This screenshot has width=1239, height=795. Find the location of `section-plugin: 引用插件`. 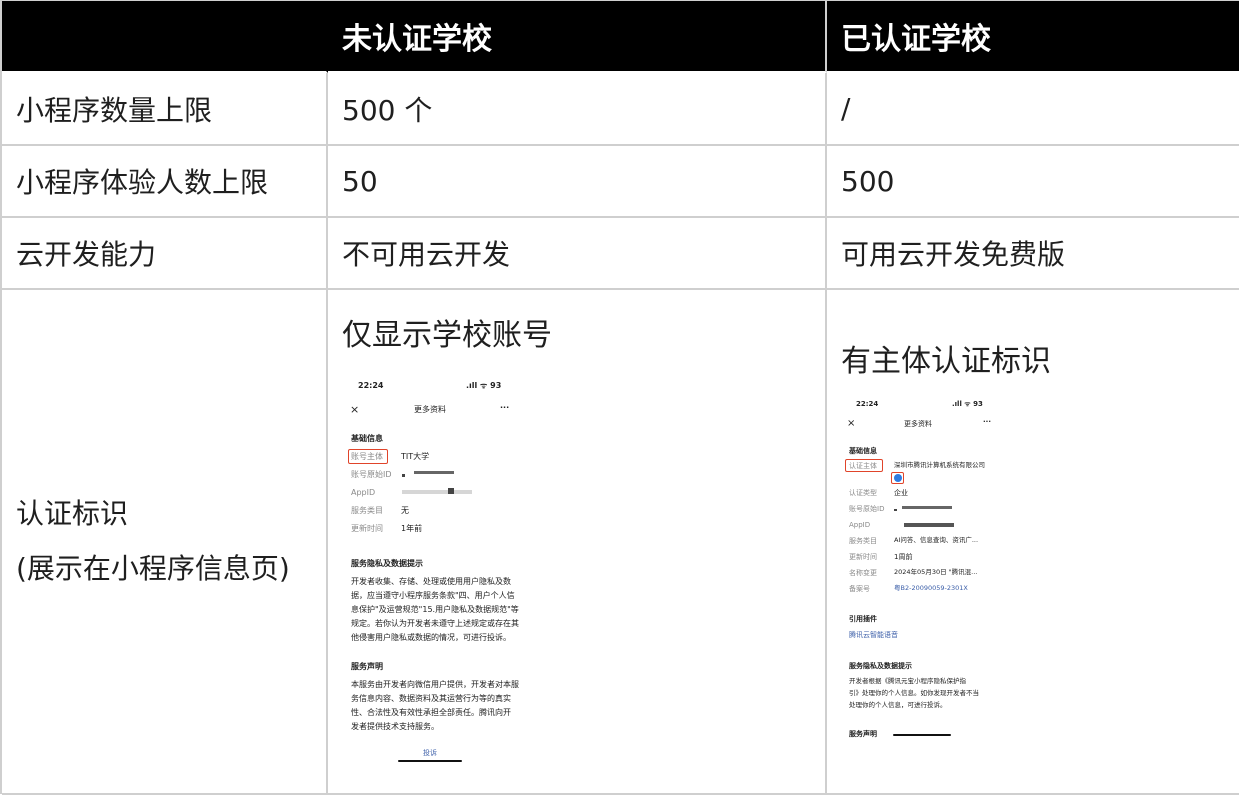

section-plugin: 引用插件 is located at coordinates (863, 619).